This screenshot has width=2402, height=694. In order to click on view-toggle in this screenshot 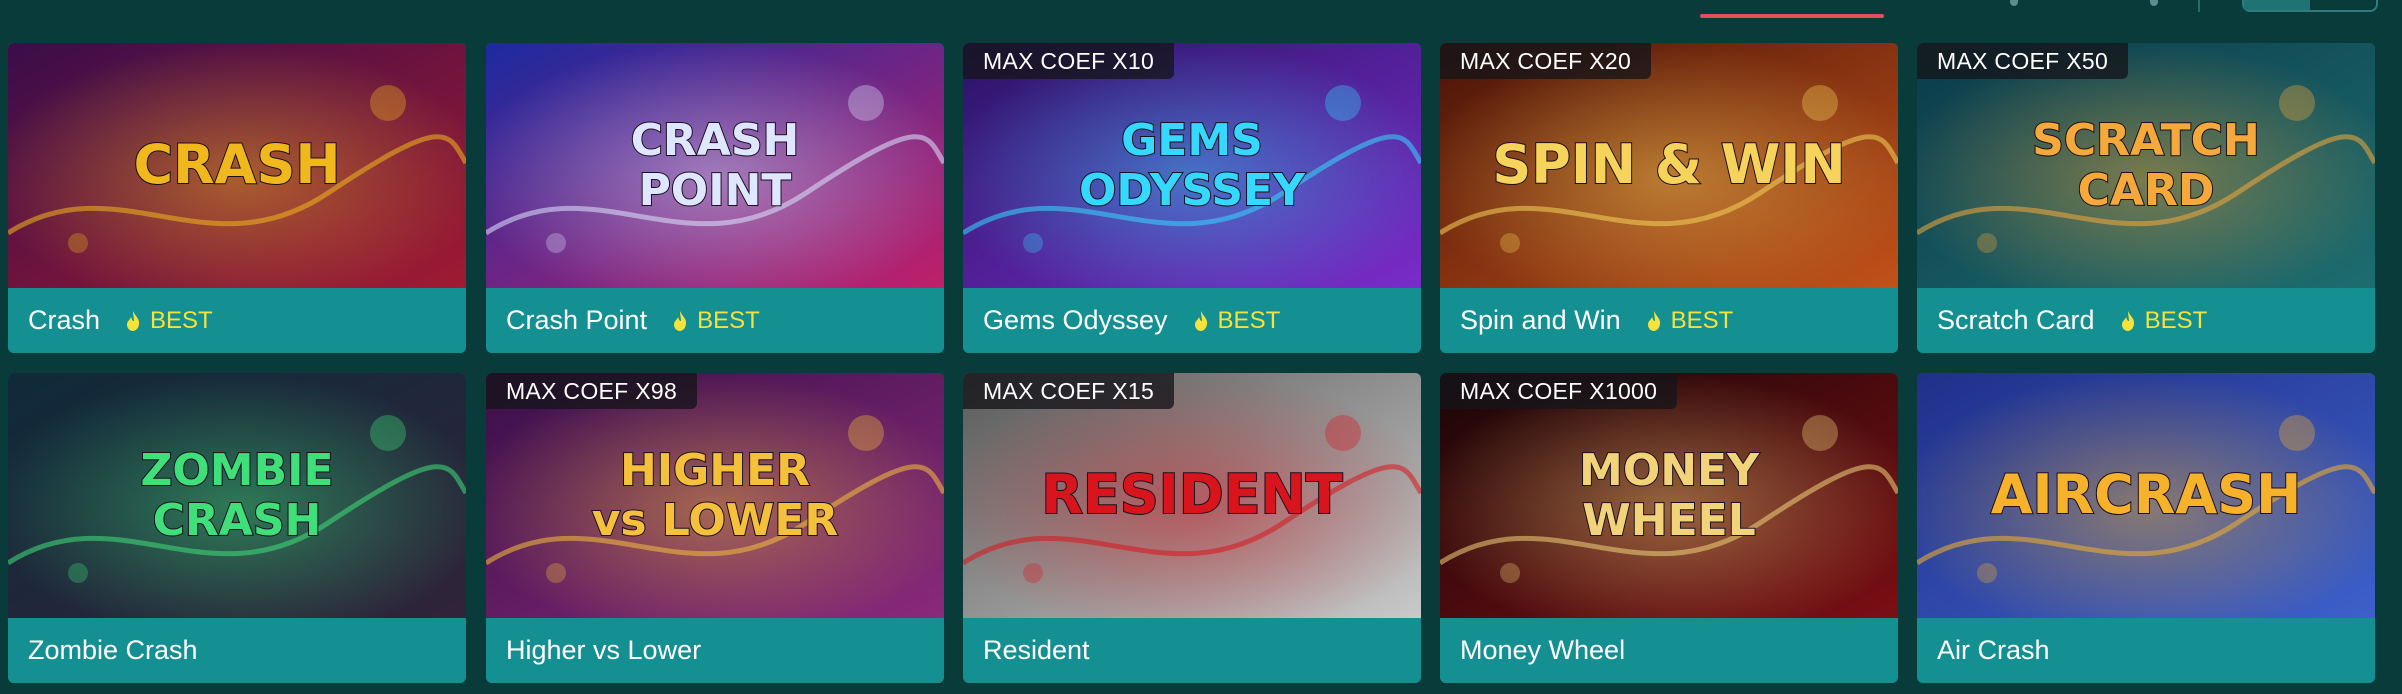, I will do `click(2310, 6)`.